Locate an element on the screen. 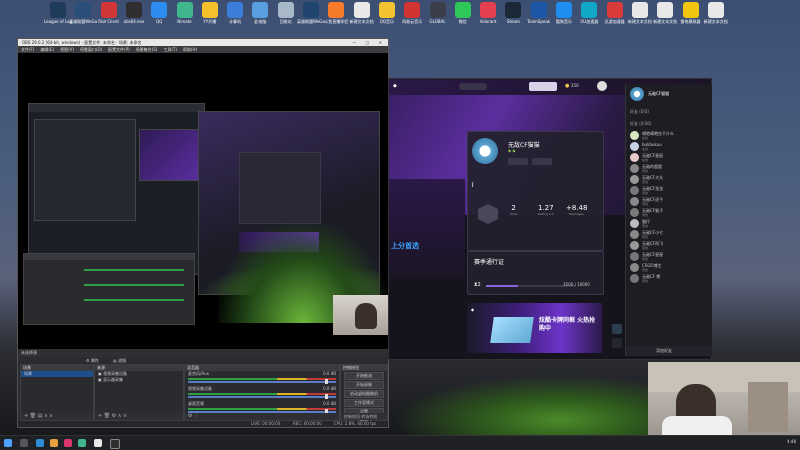 This screenshot has width=800, height=450. control-button: 工作室模式 is located at coordinates (364, 403).